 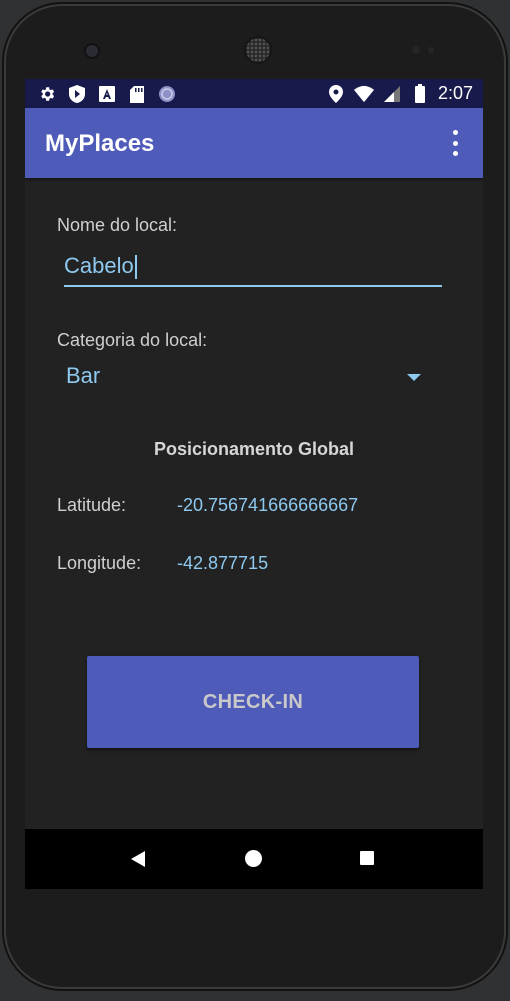 What do you see at coordinates (100, 143) in the screenshot?
I see `app-title: MyPlaces` at bounding box center [100, 143].